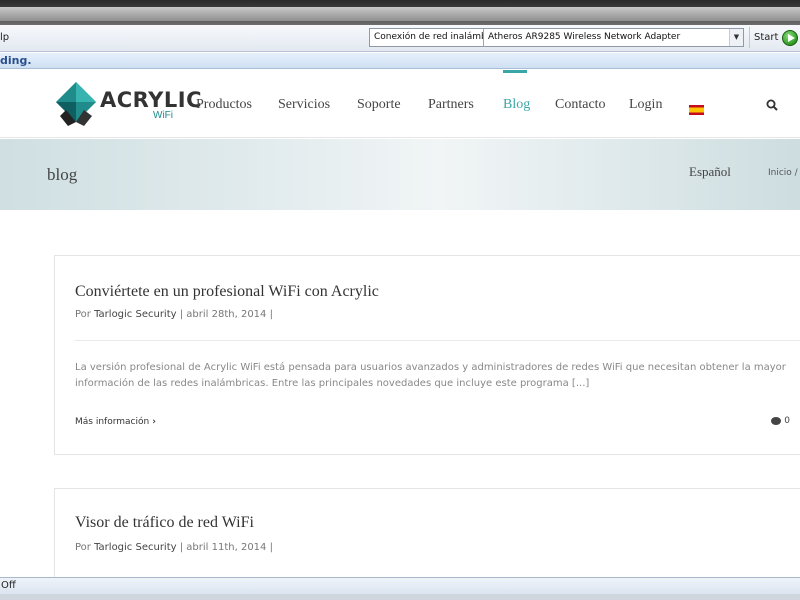 Image resolution: width=800 pixels, height=600 pixels. What do you see at coordinates (400, 585) in the screenshot?
I see `status-bar: Off` at bounding box center [400, 585].